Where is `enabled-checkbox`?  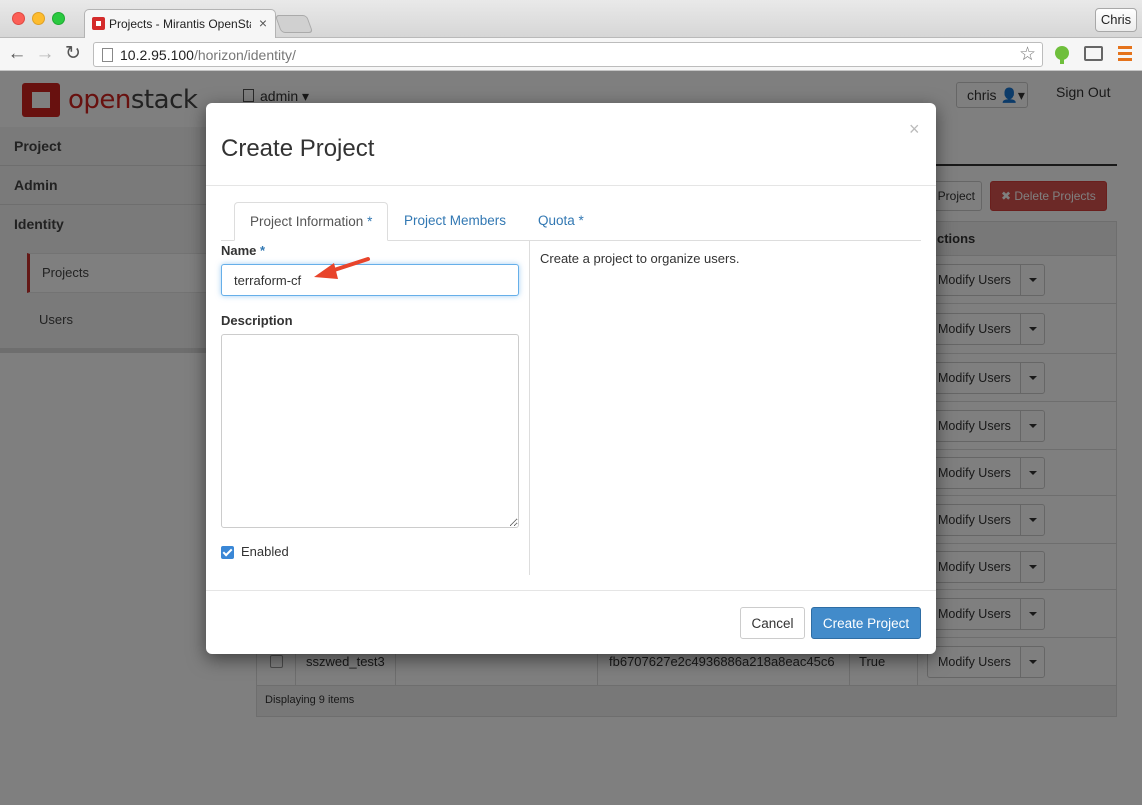
enabled-checkbox is located at coordinates (227, 552).